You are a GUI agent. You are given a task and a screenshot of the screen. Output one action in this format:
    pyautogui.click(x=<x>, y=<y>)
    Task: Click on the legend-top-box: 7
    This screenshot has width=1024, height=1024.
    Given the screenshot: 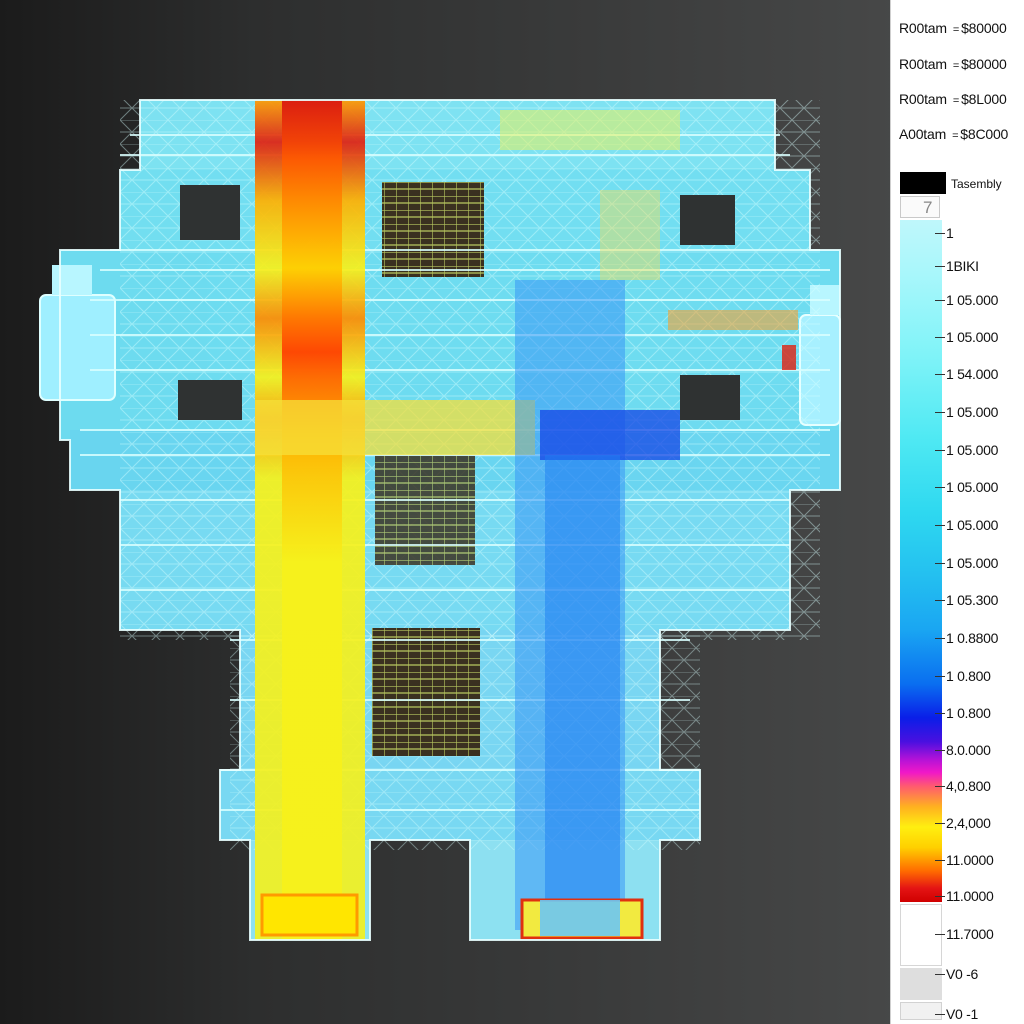 What is the action you would take?
    pyautogui.click(x=920, y=207)
    